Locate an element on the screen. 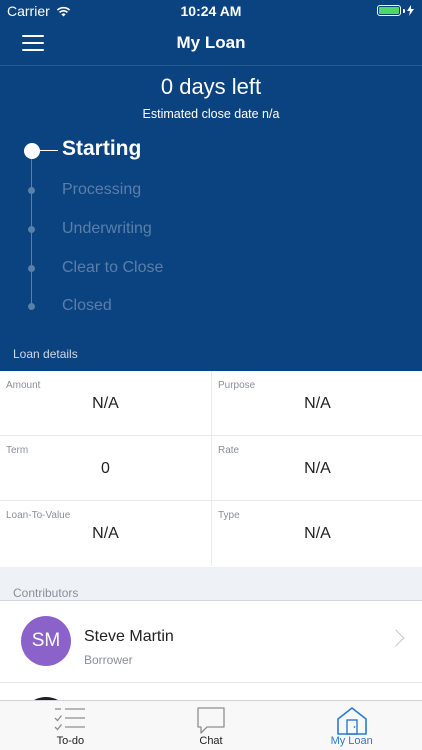 Image resolution: width=422 pixels, height=750 pixels. contributor-role: Borrower is located at coordinates (108, 660).